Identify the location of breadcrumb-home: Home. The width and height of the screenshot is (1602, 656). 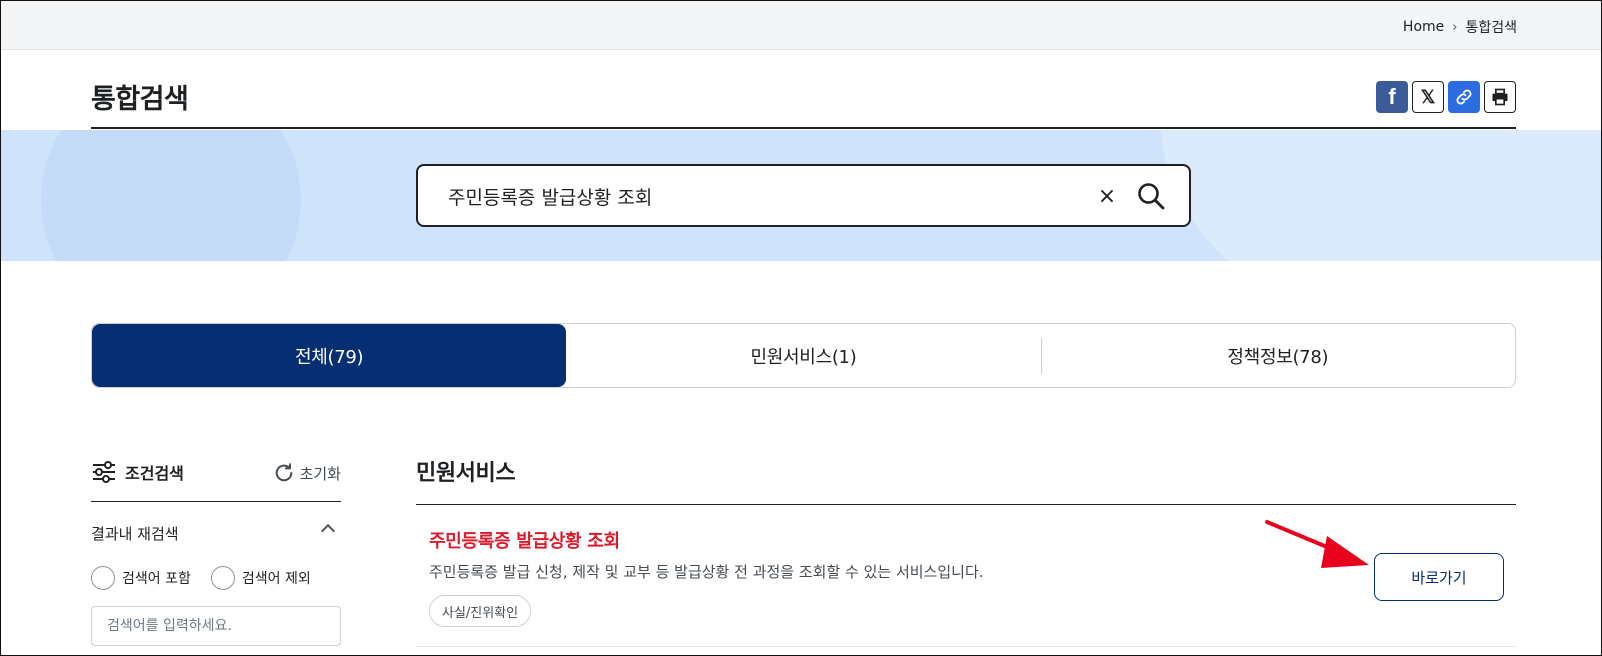
(1423, 27).